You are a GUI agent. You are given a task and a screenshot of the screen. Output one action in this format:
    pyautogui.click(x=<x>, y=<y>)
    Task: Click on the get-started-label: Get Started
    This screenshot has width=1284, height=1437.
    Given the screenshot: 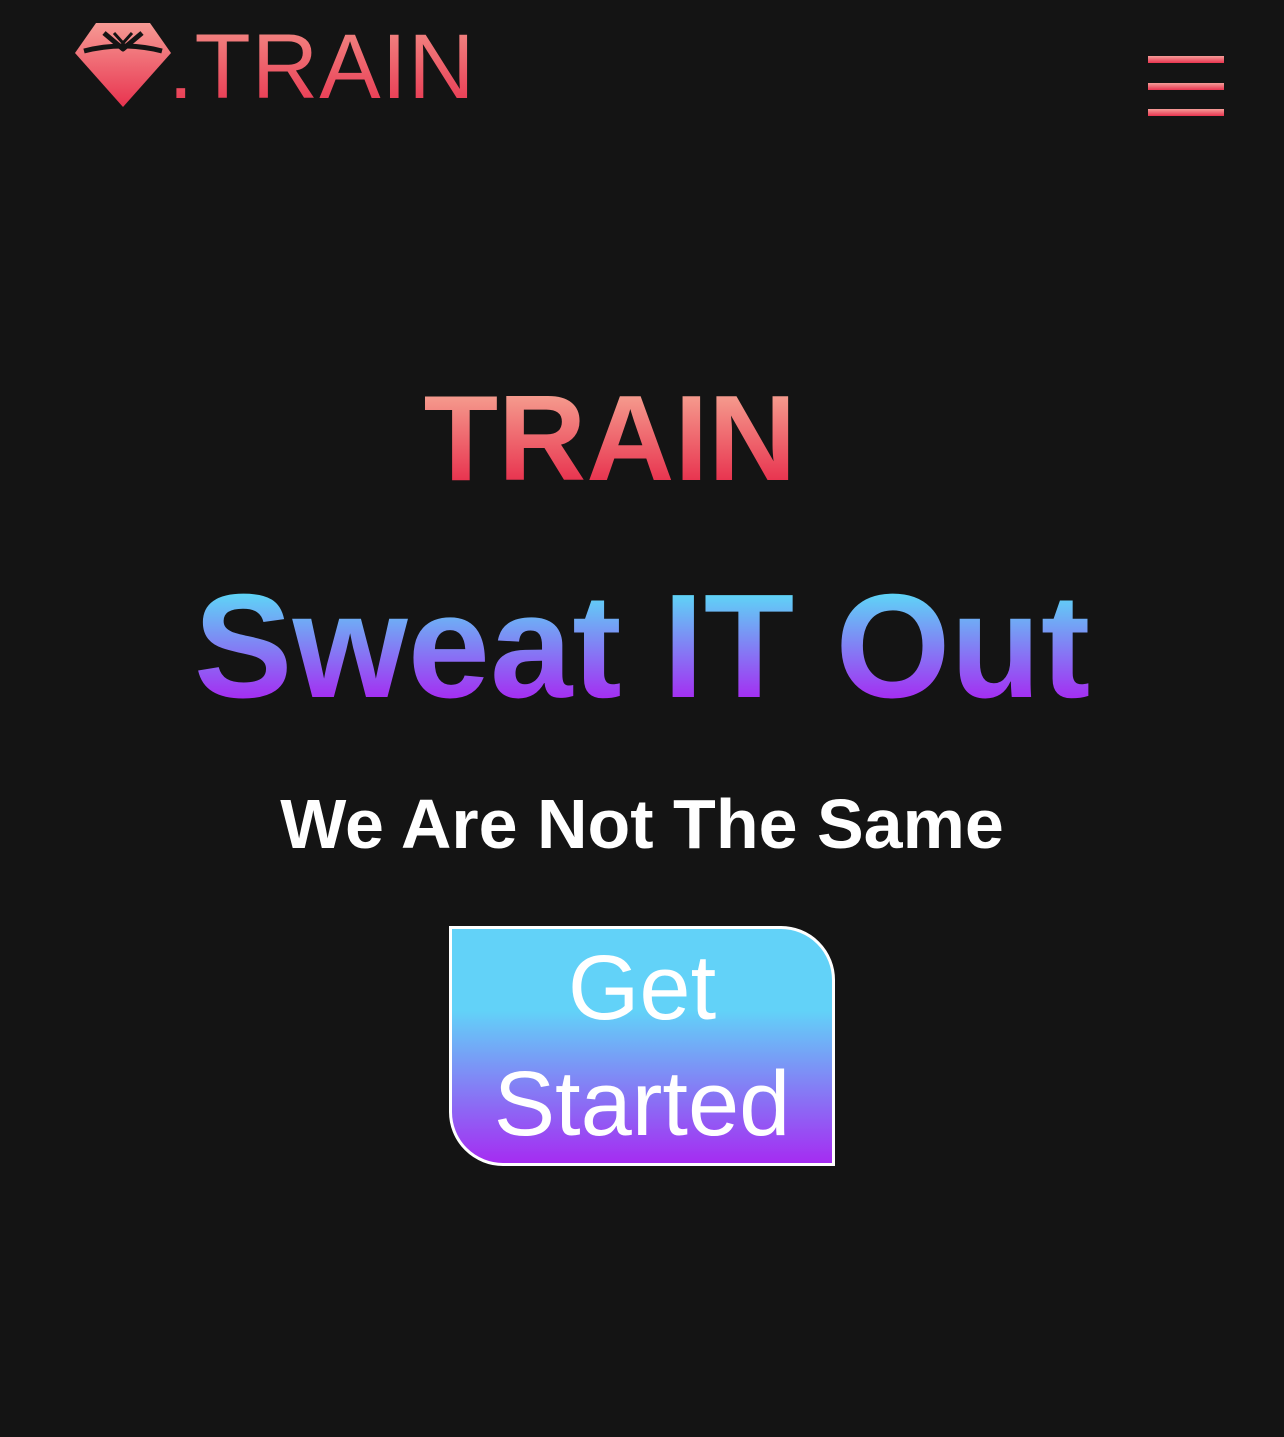 What is the action you would take?
    pyautogui.click(x=642, y=1046)
    